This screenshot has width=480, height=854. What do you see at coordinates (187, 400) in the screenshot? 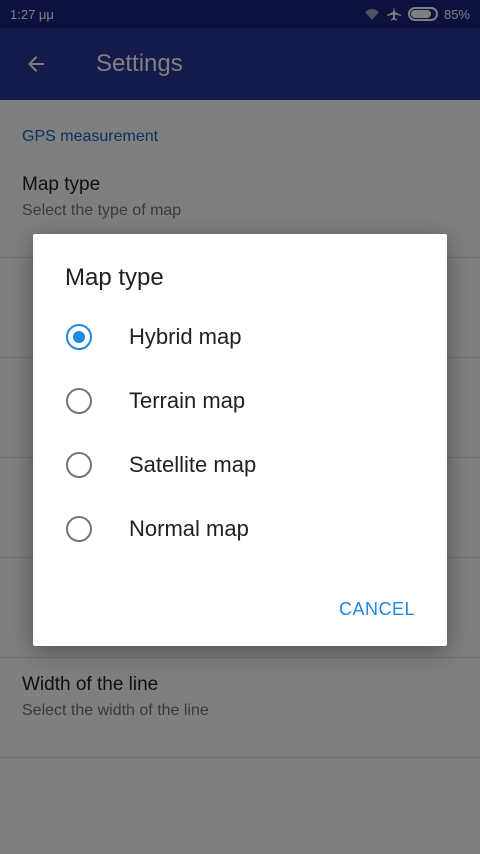
I see `option-label: Terrain map` at bounding box center [187, 400].